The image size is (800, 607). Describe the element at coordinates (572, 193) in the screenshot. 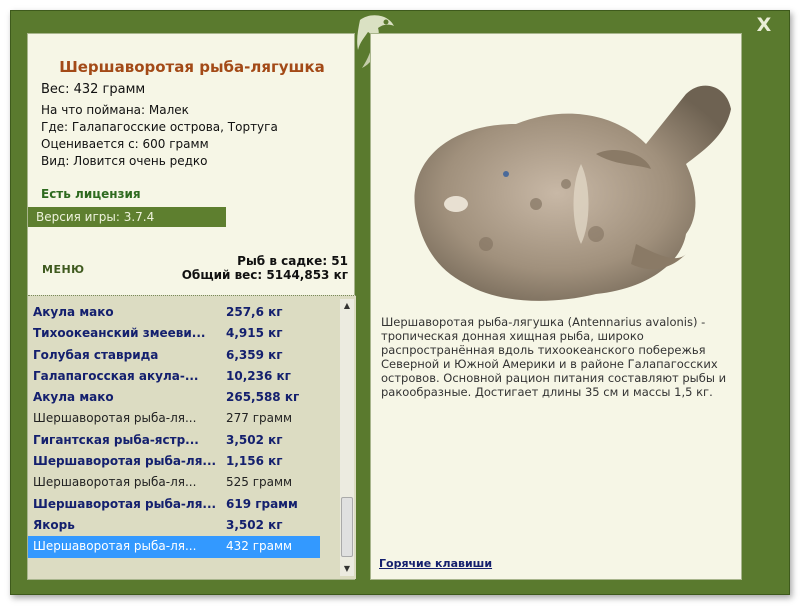

I see `fish-image` at that location.